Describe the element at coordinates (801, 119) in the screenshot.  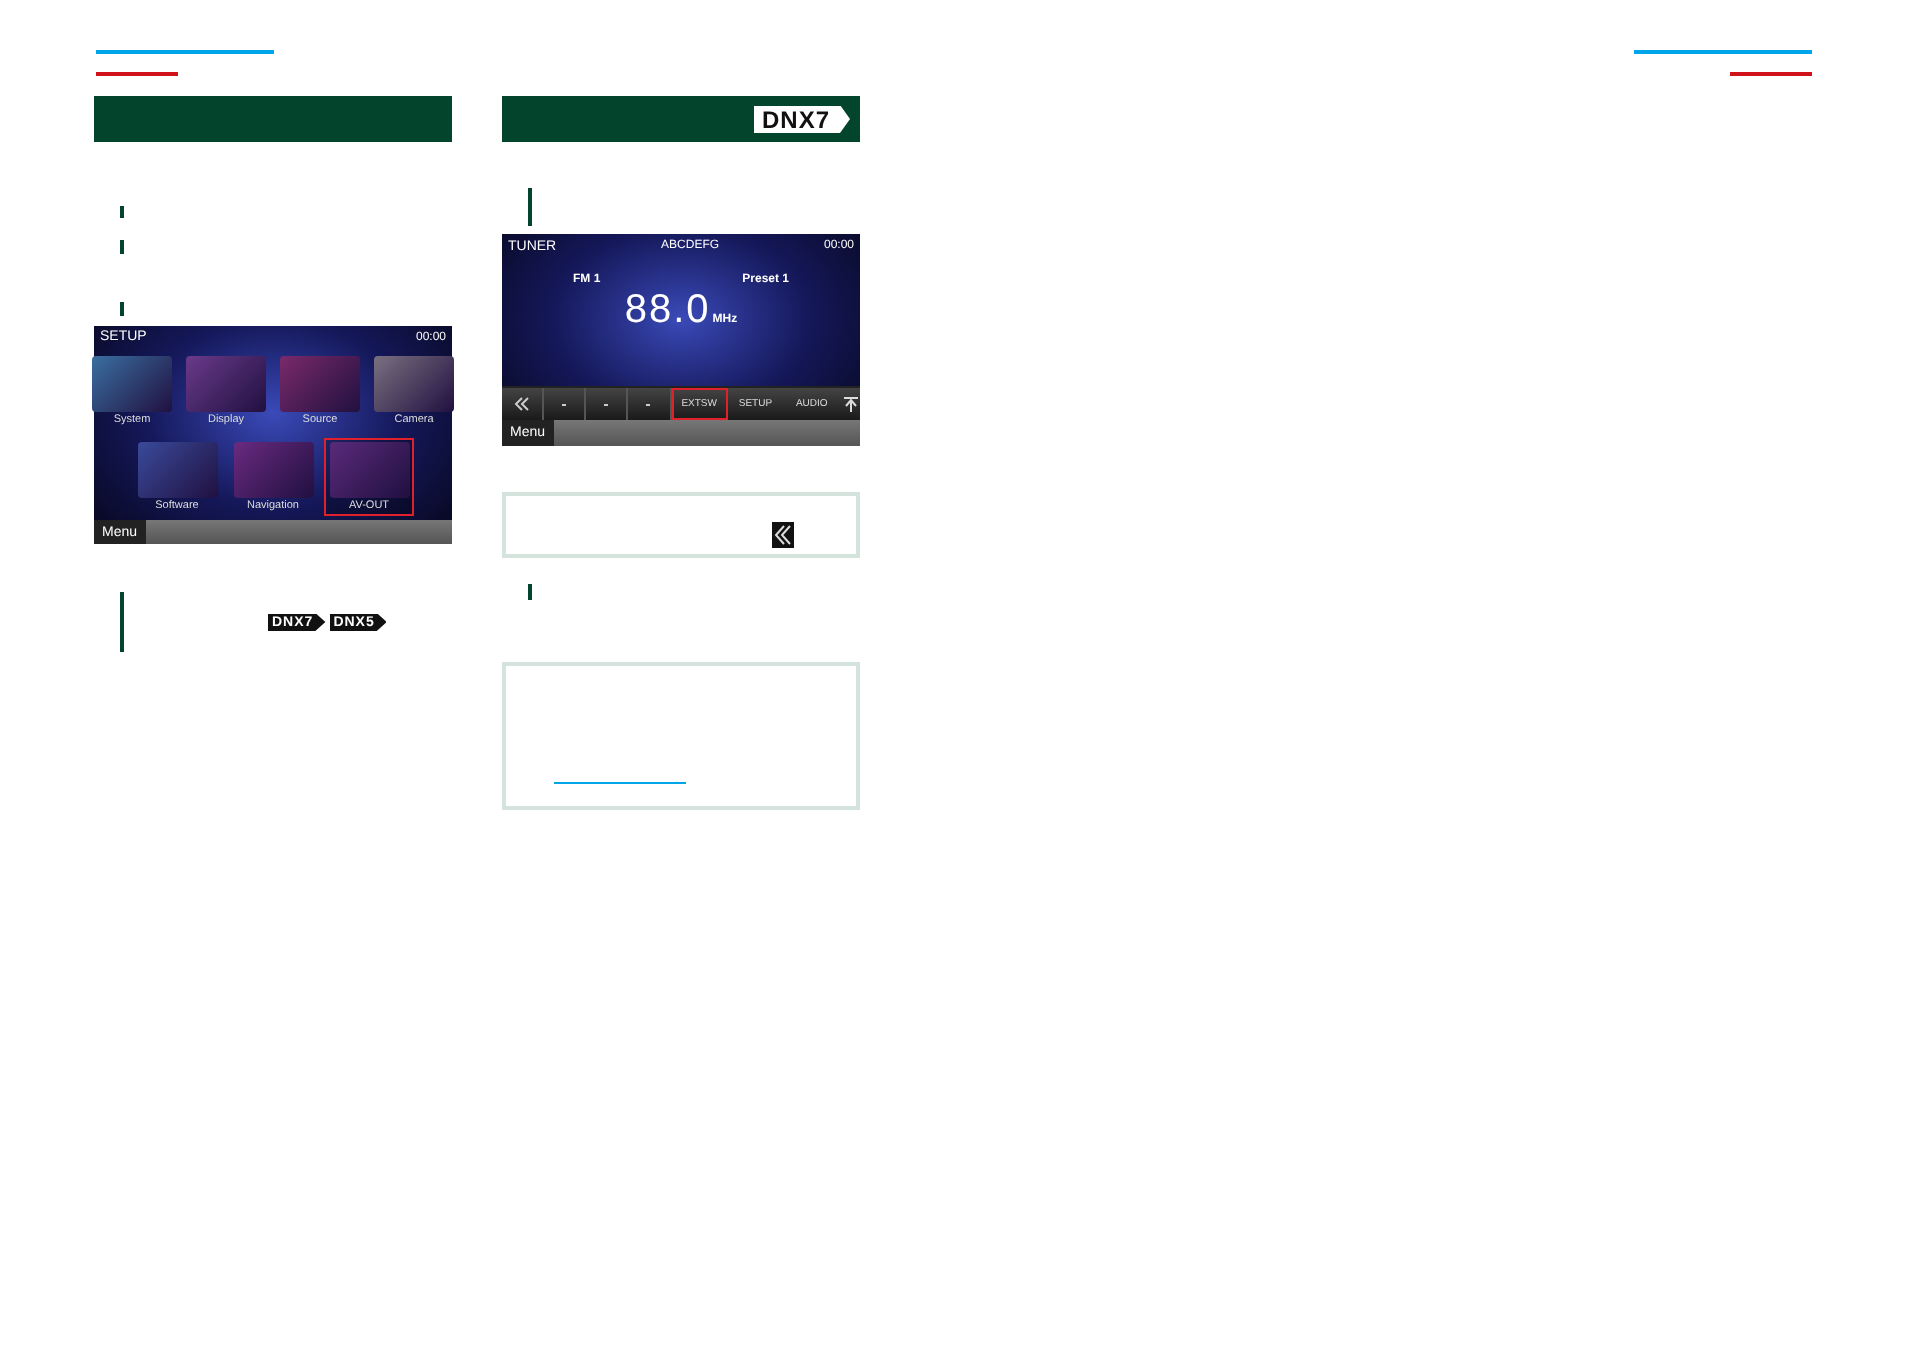
I see `model-badge: DNX7` at that location.